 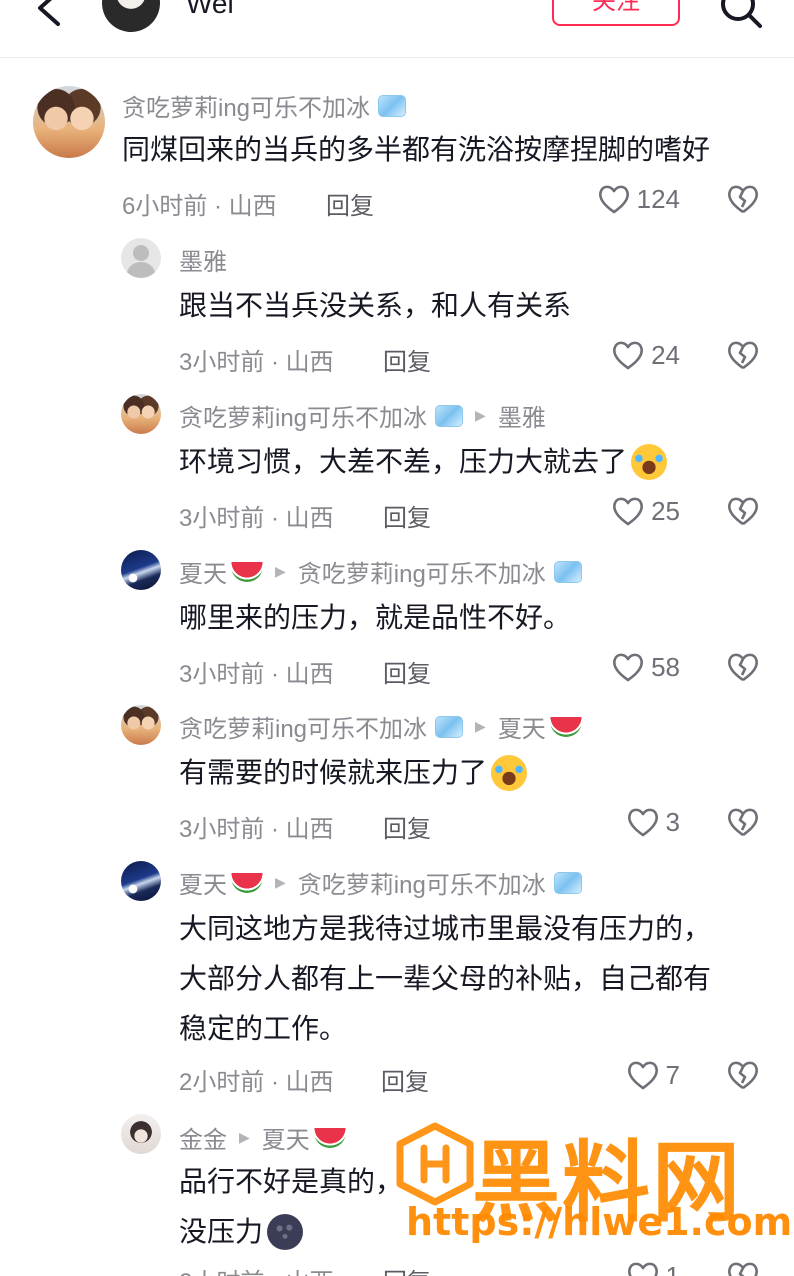 What do you see at coordinates (291, 1181) in the screenshot?
I see `comment-text: 品行不好是真的，` at bounding box center [291, 1181].